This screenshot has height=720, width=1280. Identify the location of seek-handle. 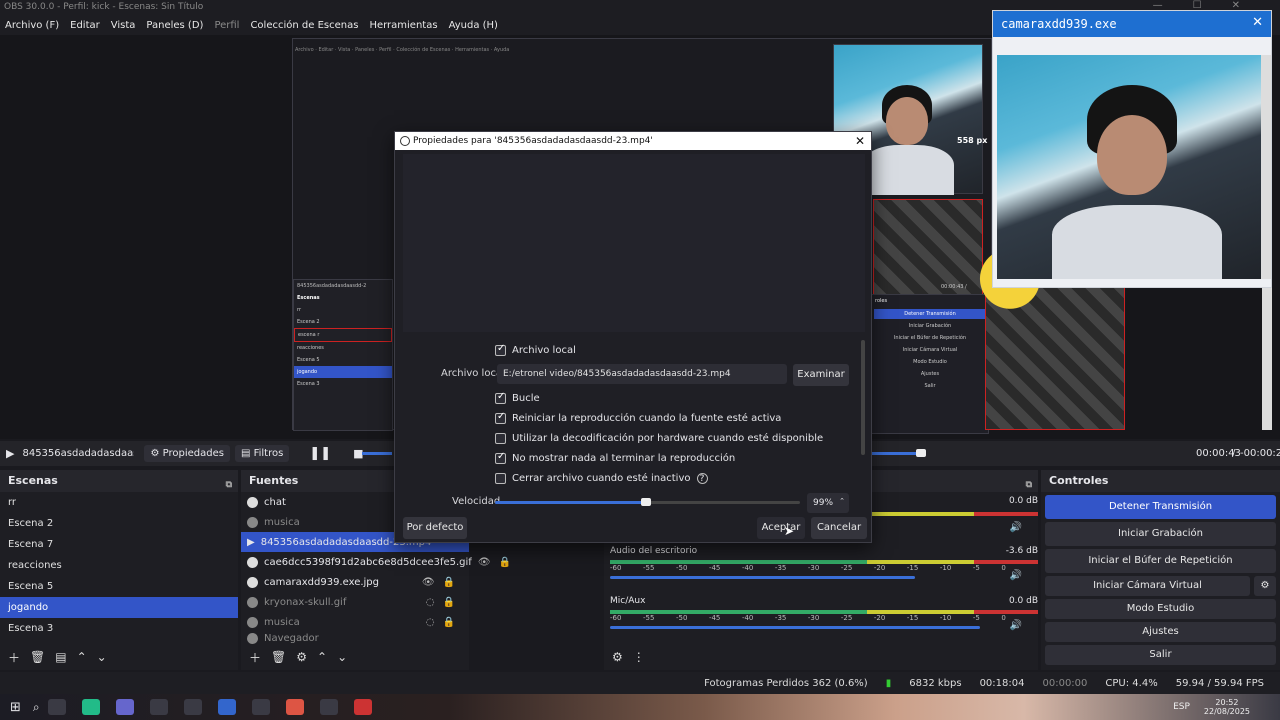
(921, 453).